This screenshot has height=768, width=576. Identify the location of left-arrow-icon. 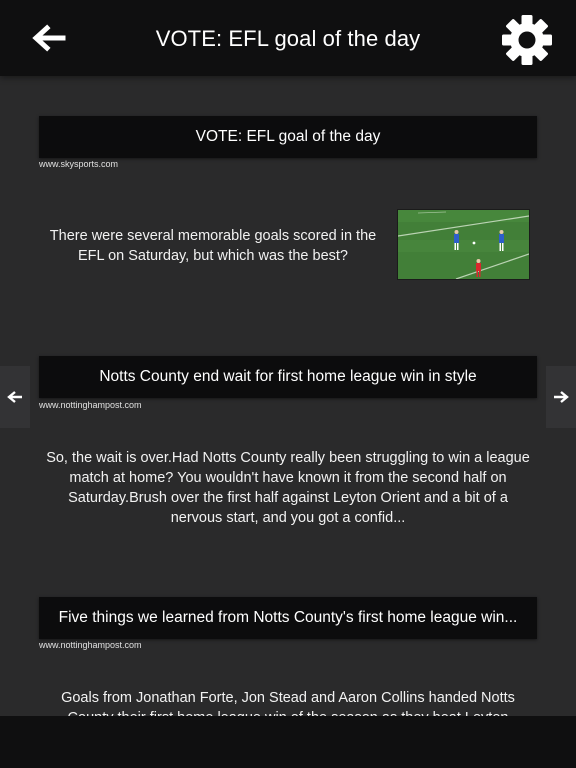
(14, 397).